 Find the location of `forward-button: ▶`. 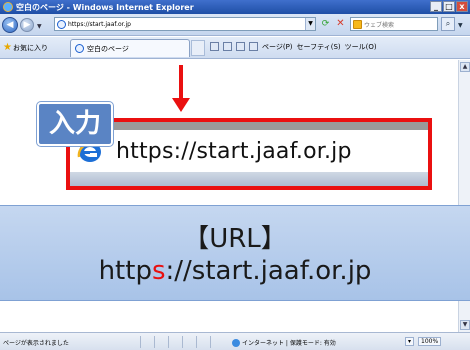

forward-button: ▶ is located at coordinates (27, 25).